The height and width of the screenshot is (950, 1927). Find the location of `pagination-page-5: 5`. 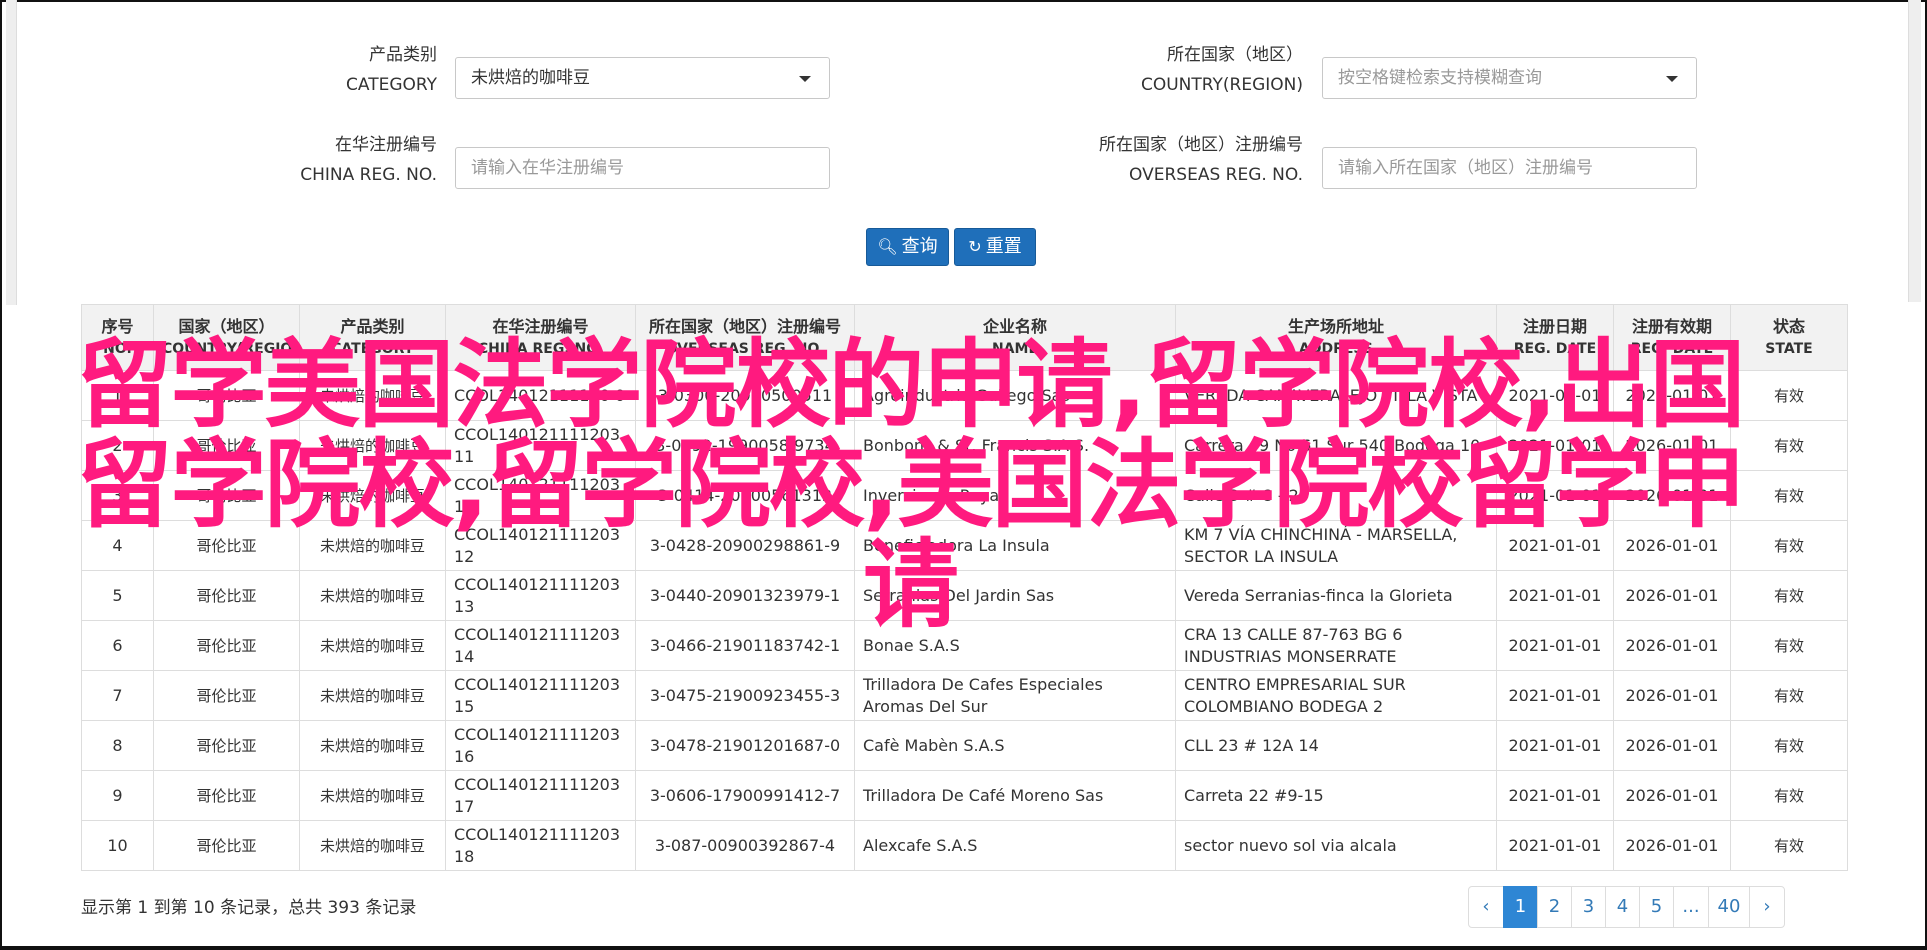

pagination-page-5: 5 is located at coordinates (1656, 907).